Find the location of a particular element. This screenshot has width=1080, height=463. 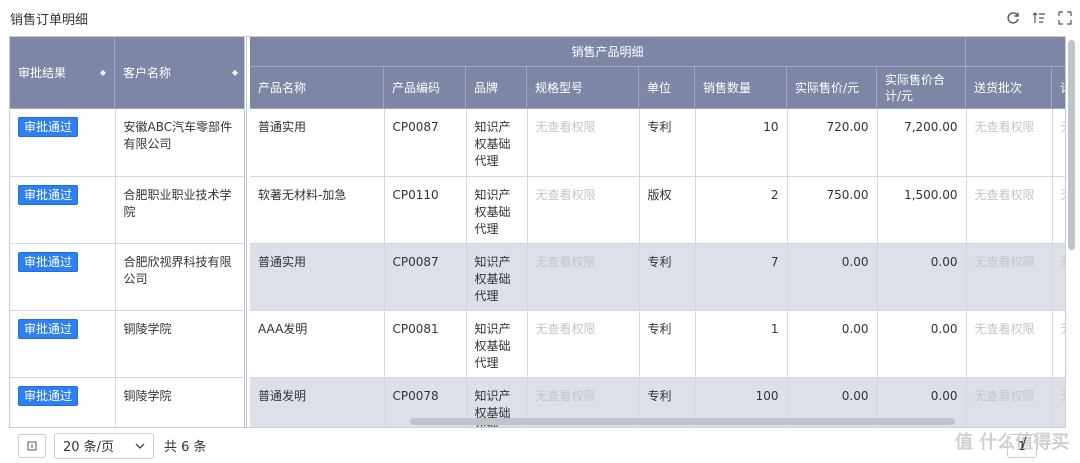

column-header-extra: 计 is located at coordinates (1058, 88).